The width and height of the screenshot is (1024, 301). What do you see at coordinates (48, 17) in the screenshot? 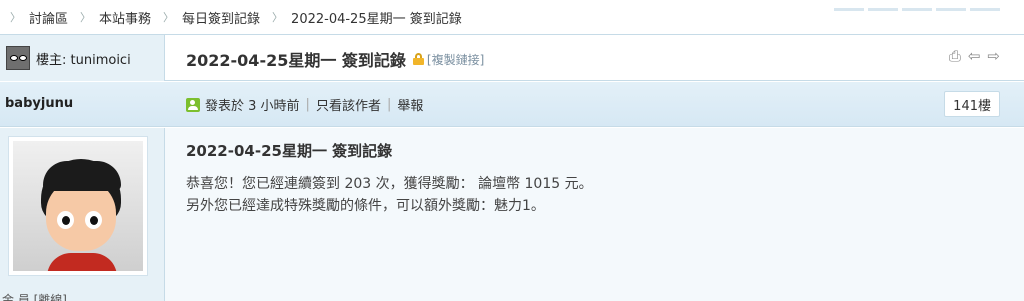
I see `breadcrumb-label: 討論區` at bounding box center [48, 17].